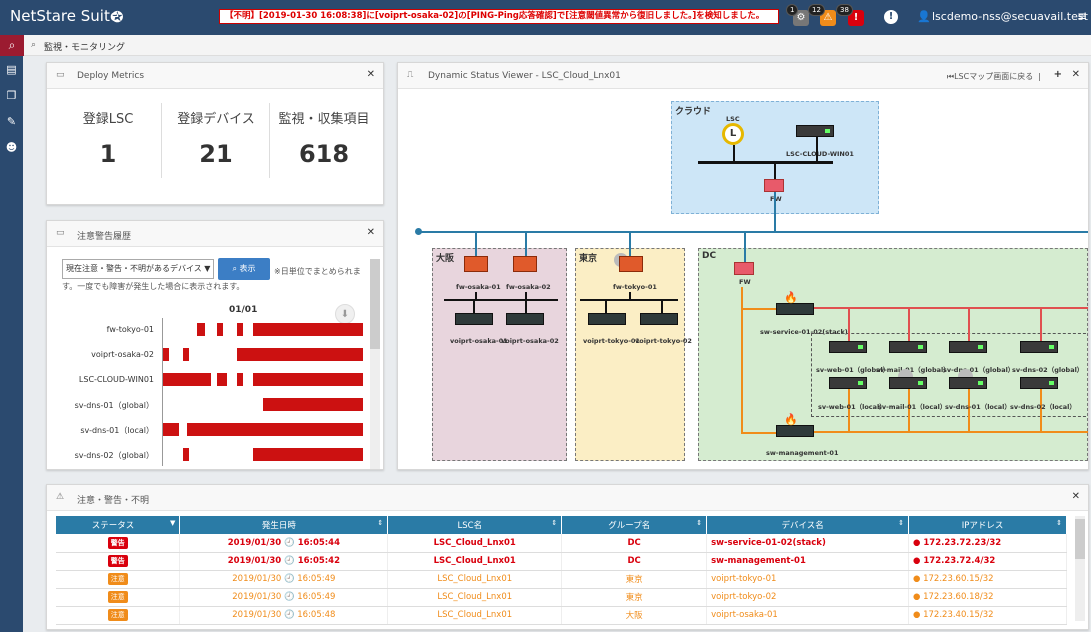 Image resolution: width=1091 pixels, height=632 pixels. I want to click on sort-icon: ▼, so click(172, 523).